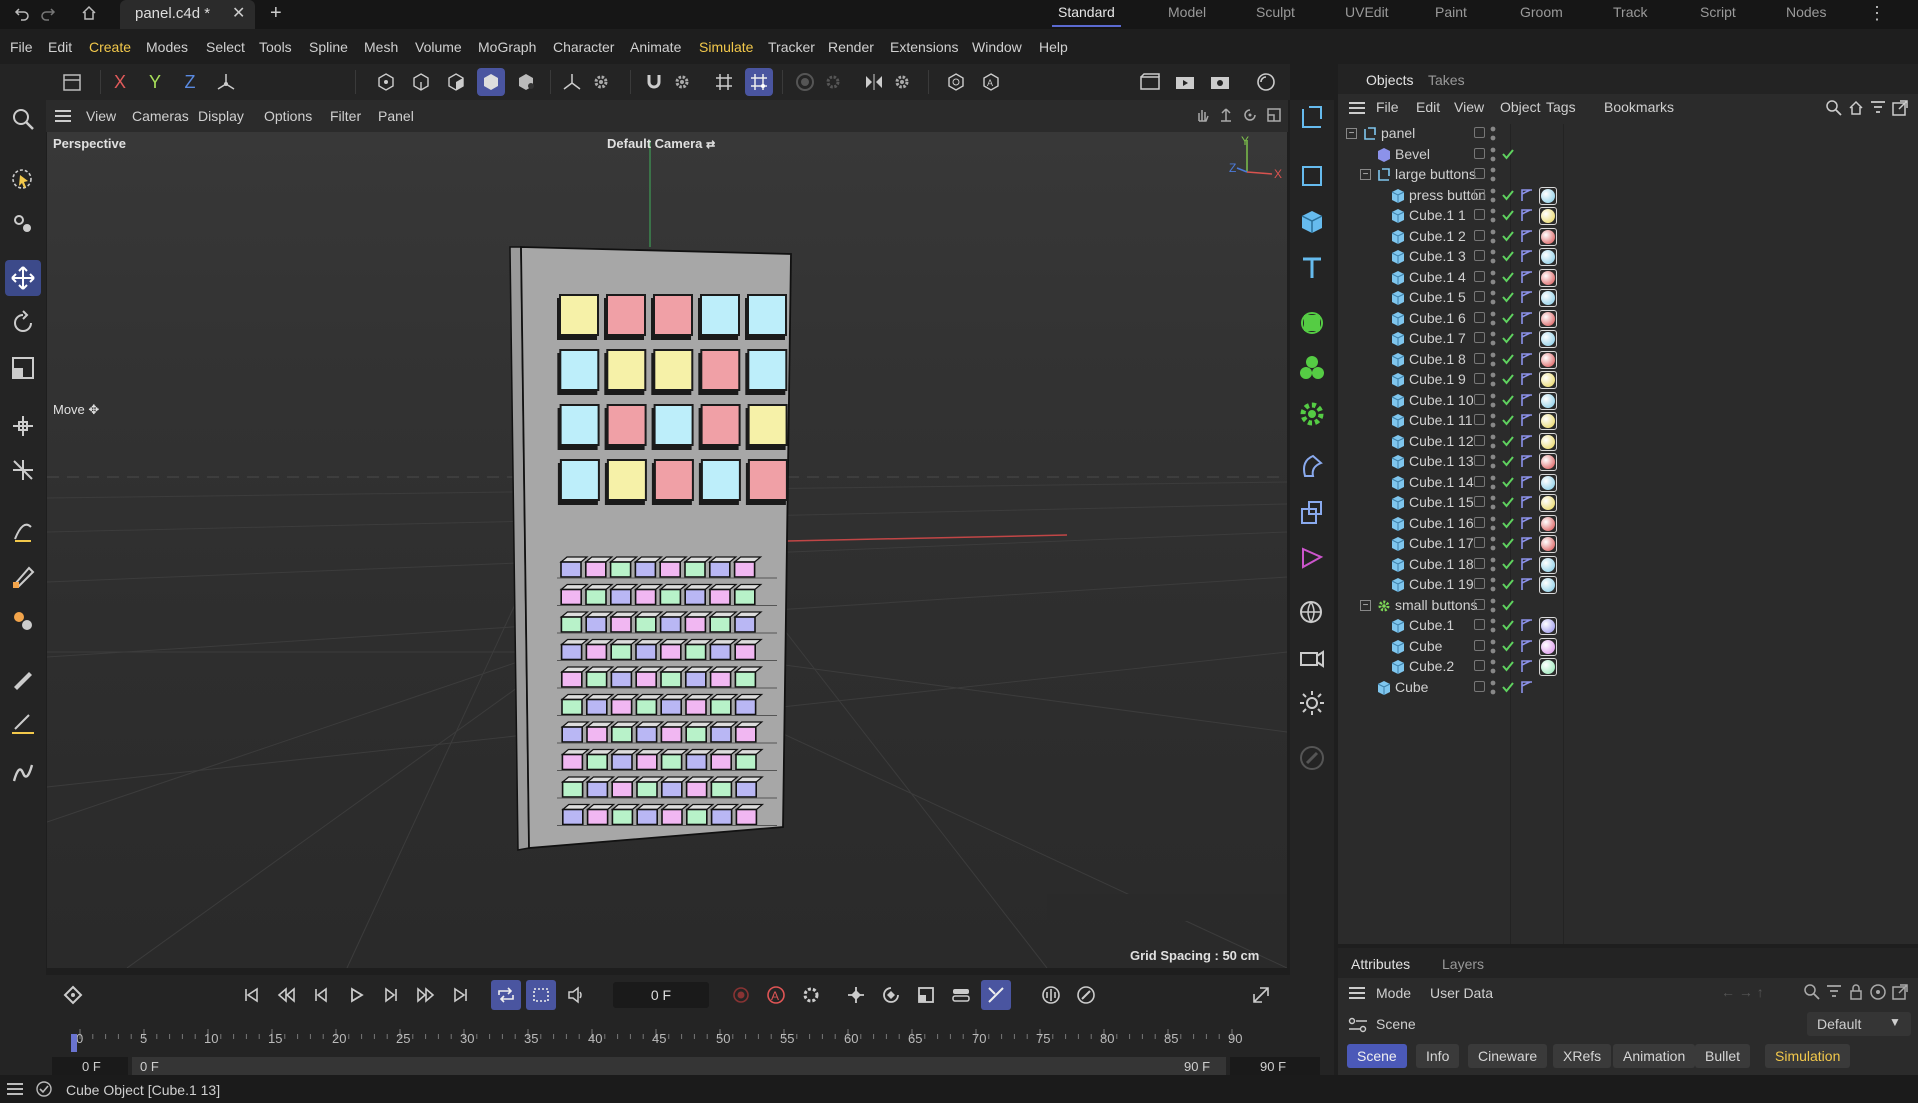 Image resolution: width=1918 pixels, height=1103 pixels. I want to click on scale-tool-icon, so click(23, 368).